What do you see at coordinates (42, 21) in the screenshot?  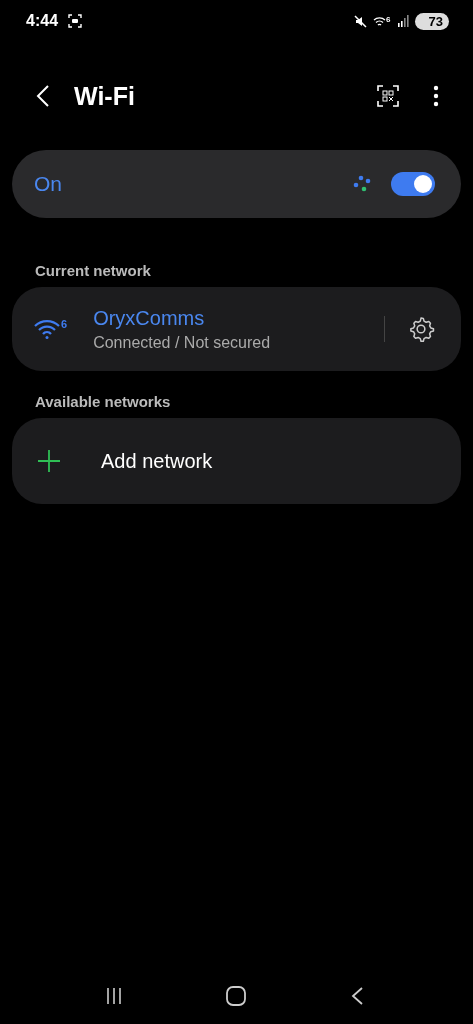 I see `status-time: 4:44` at bounding box center [42, 21].